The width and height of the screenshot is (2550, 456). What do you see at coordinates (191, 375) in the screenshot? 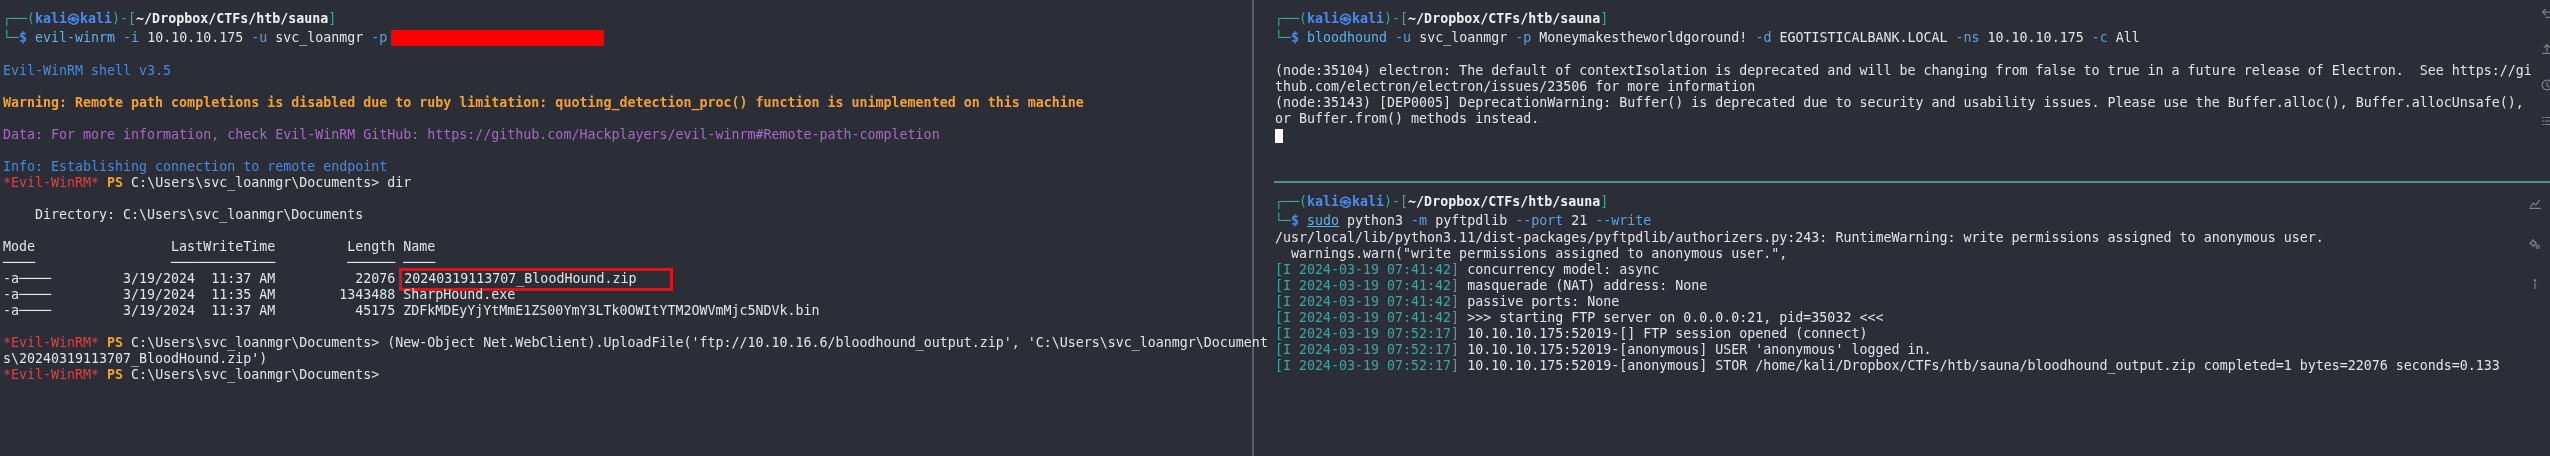
I see `output-line: *Evil-WinRM* PS C:\Users\svc_loanmgr\Documents>` at bounding box center [191, 375].